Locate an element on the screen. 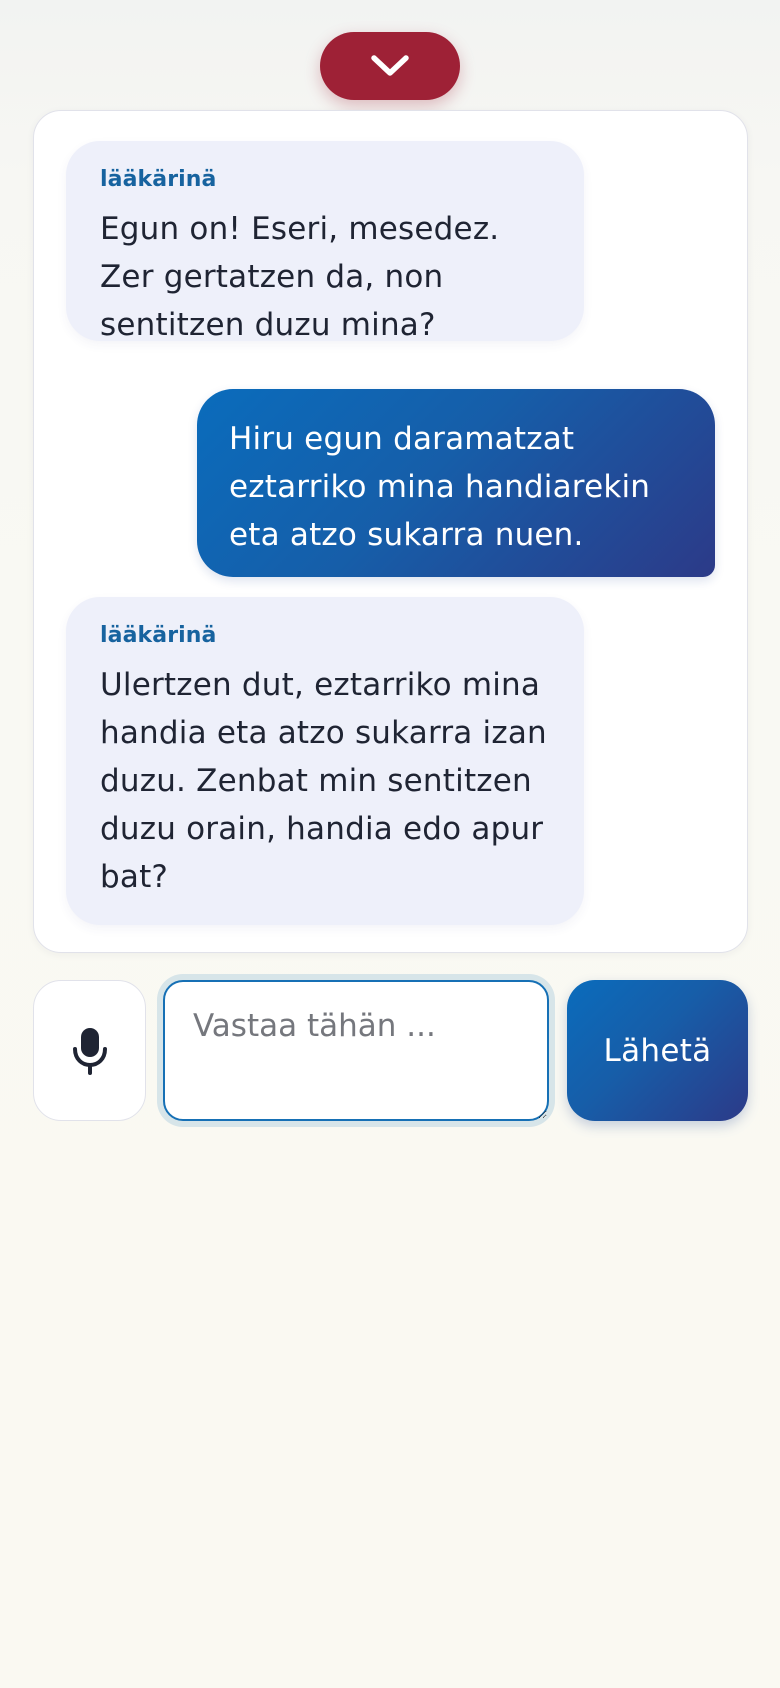 Image resolution: width=780 pixels, height=1688 pixels. chevron-down-icon is located at coordinates (390, 66).